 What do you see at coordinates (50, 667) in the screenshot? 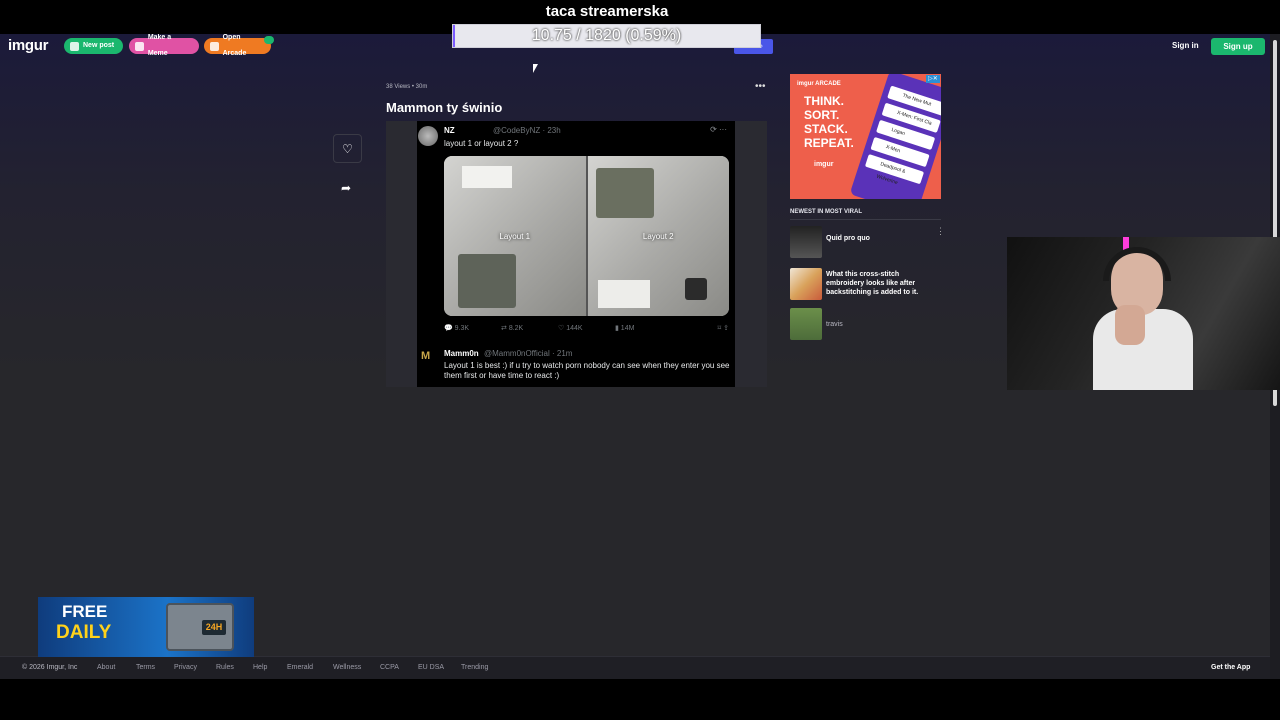
I see `footer-copyright: © 2026 Imgur, Inc` at bounding box center [50, 667].